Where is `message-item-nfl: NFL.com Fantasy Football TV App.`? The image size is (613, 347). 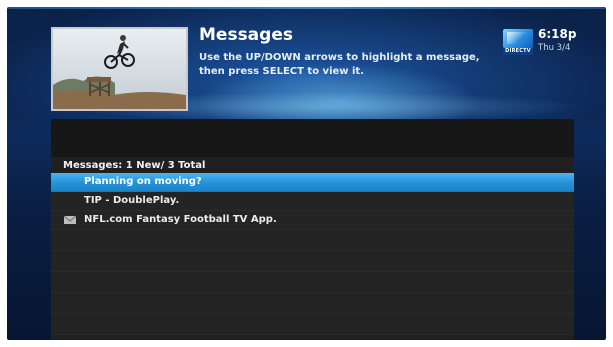
message-item-nfl: NFL.com Fantasy Football TV App. is located at coordinates (312, 220).